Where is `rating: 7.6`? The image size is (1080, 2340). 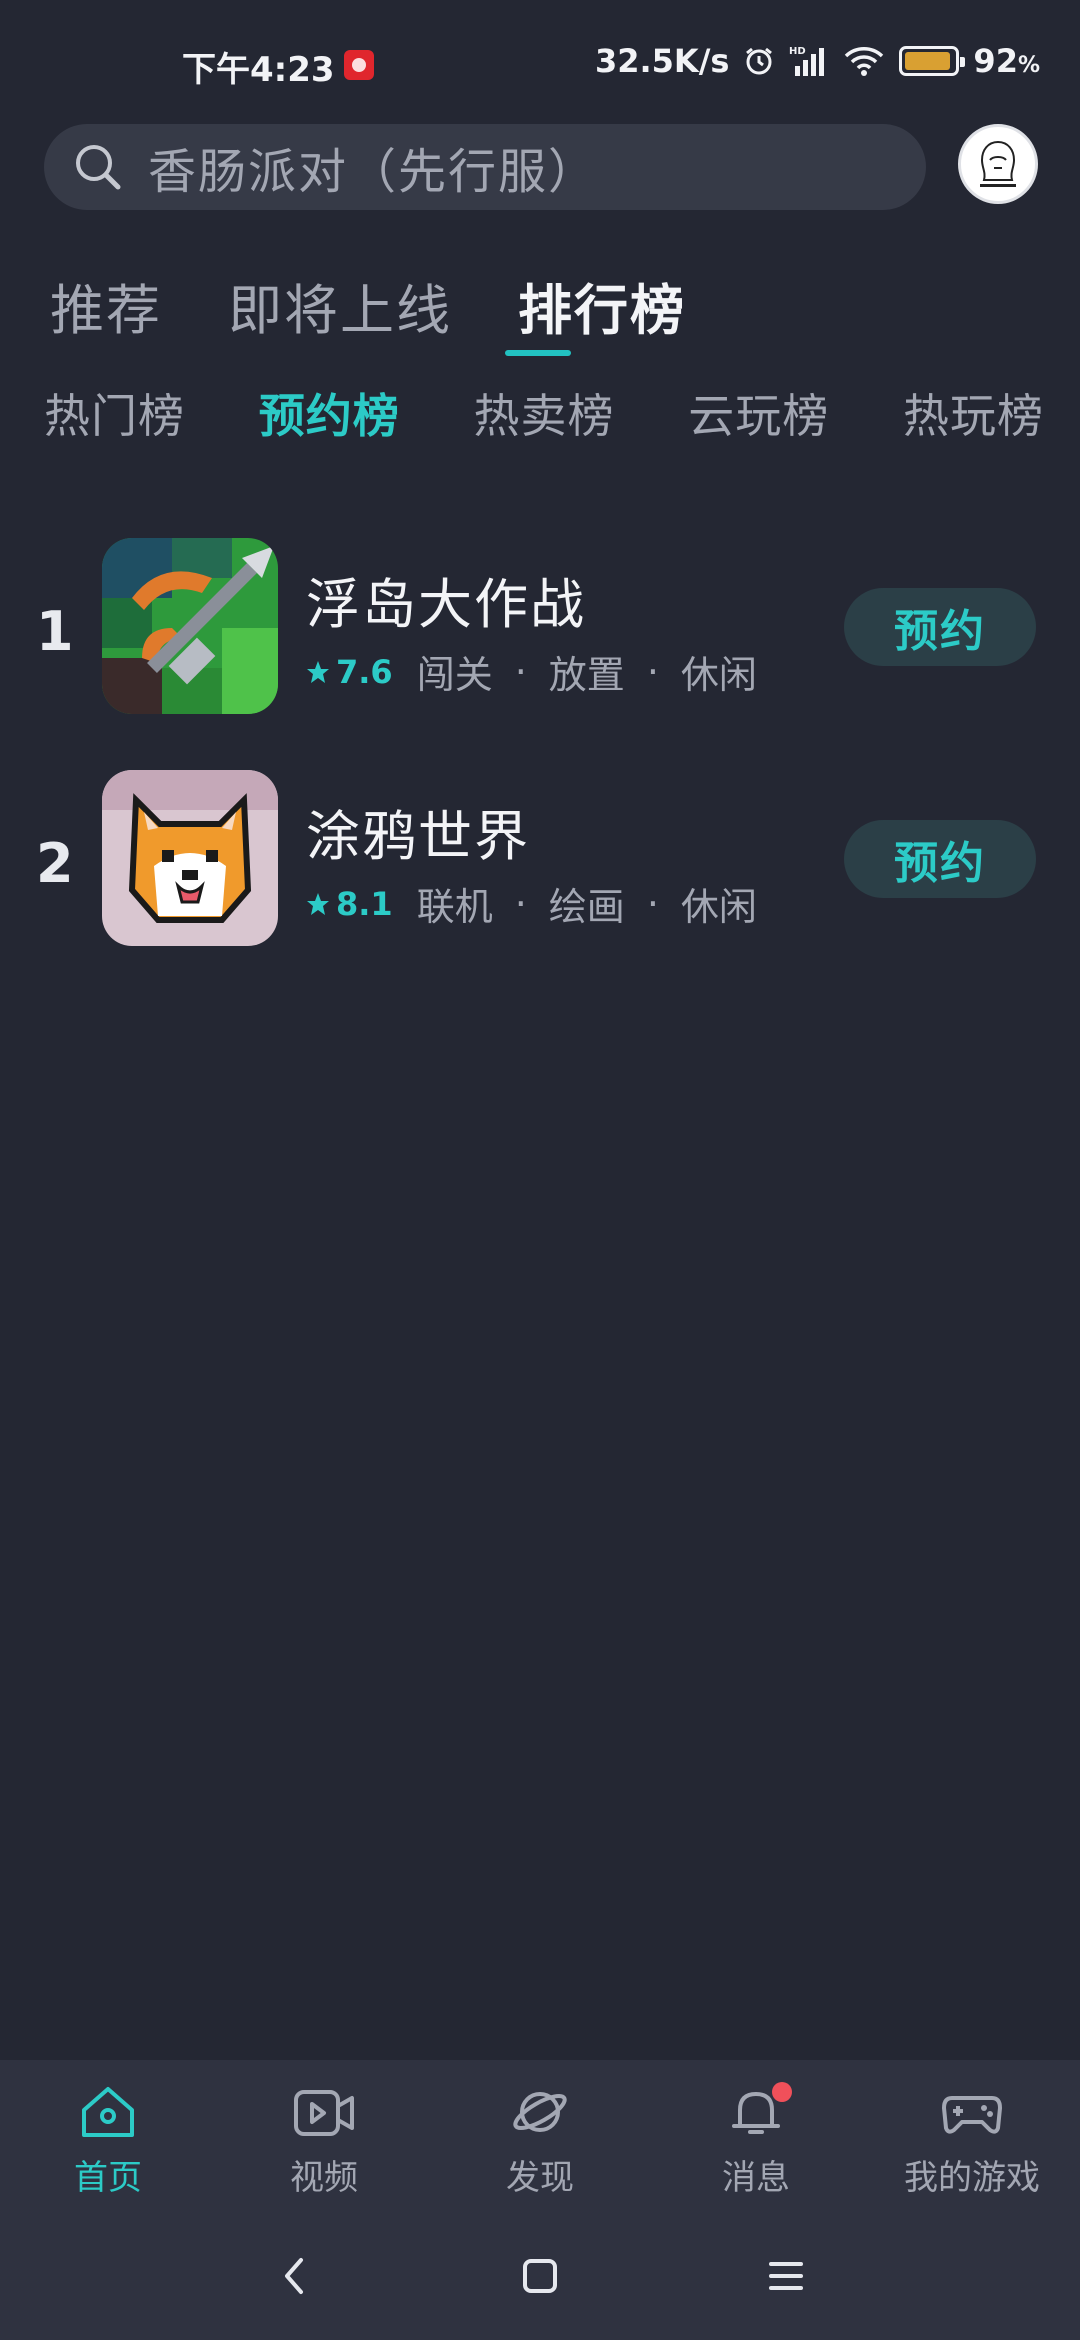 rating: 7.6 is located at coordinates (349, 672).